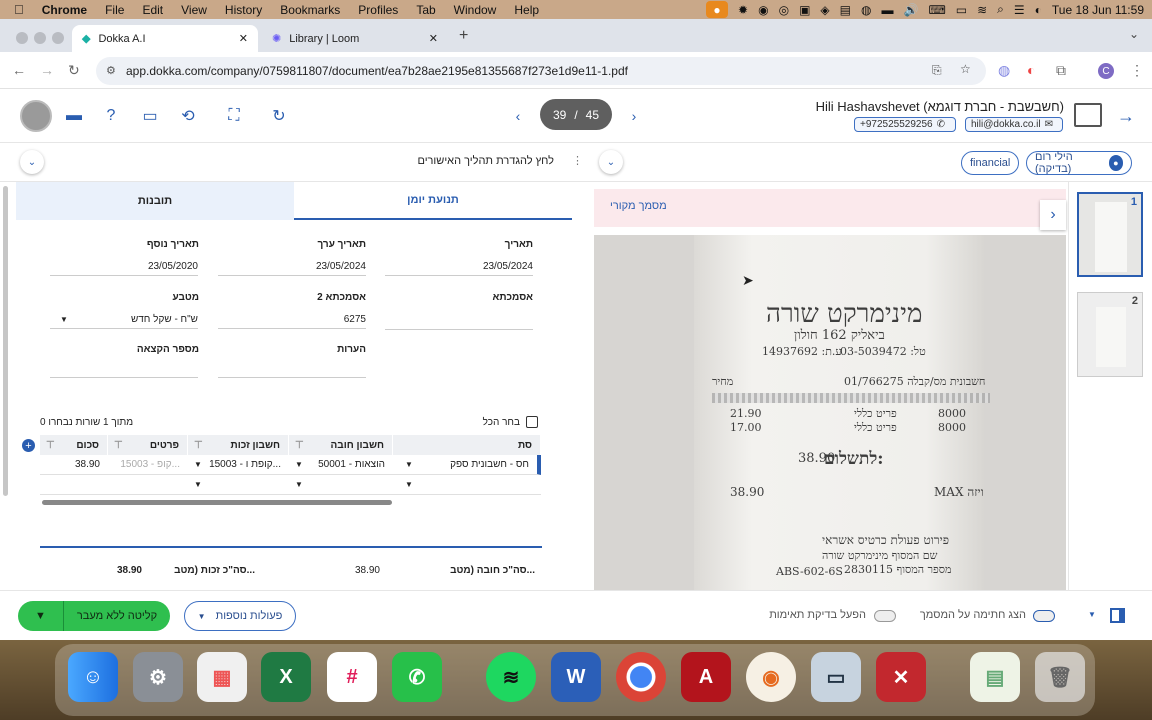  What do you see at coordinates (19, 70) in the screenshot?
I see `back-icon: ←` at bounding box center [19, 70].